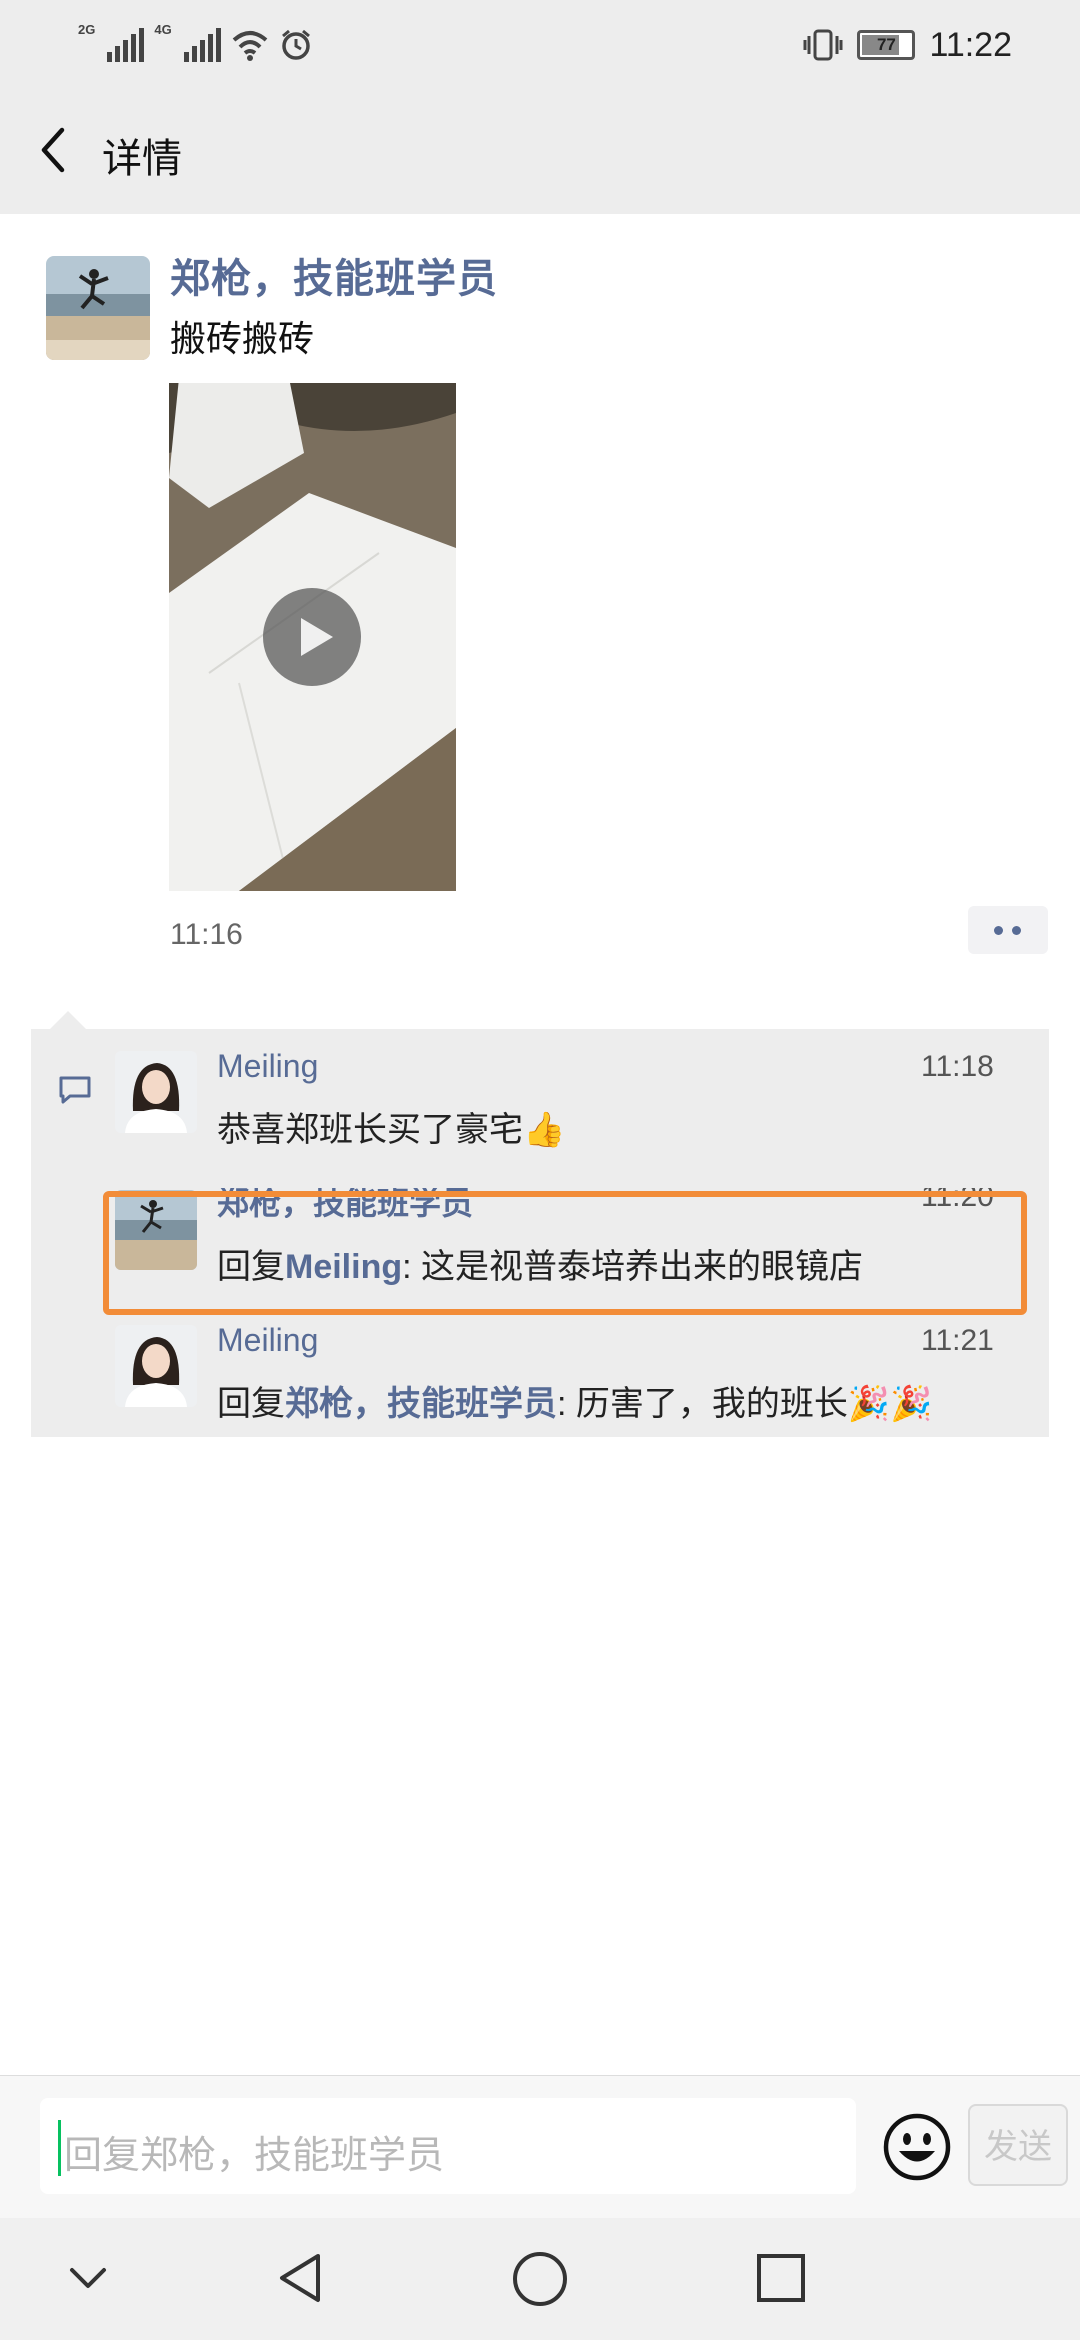 The width and height of the screenshot is (1080, 2340). I want to click on wifi-icon, so click(250, 46).